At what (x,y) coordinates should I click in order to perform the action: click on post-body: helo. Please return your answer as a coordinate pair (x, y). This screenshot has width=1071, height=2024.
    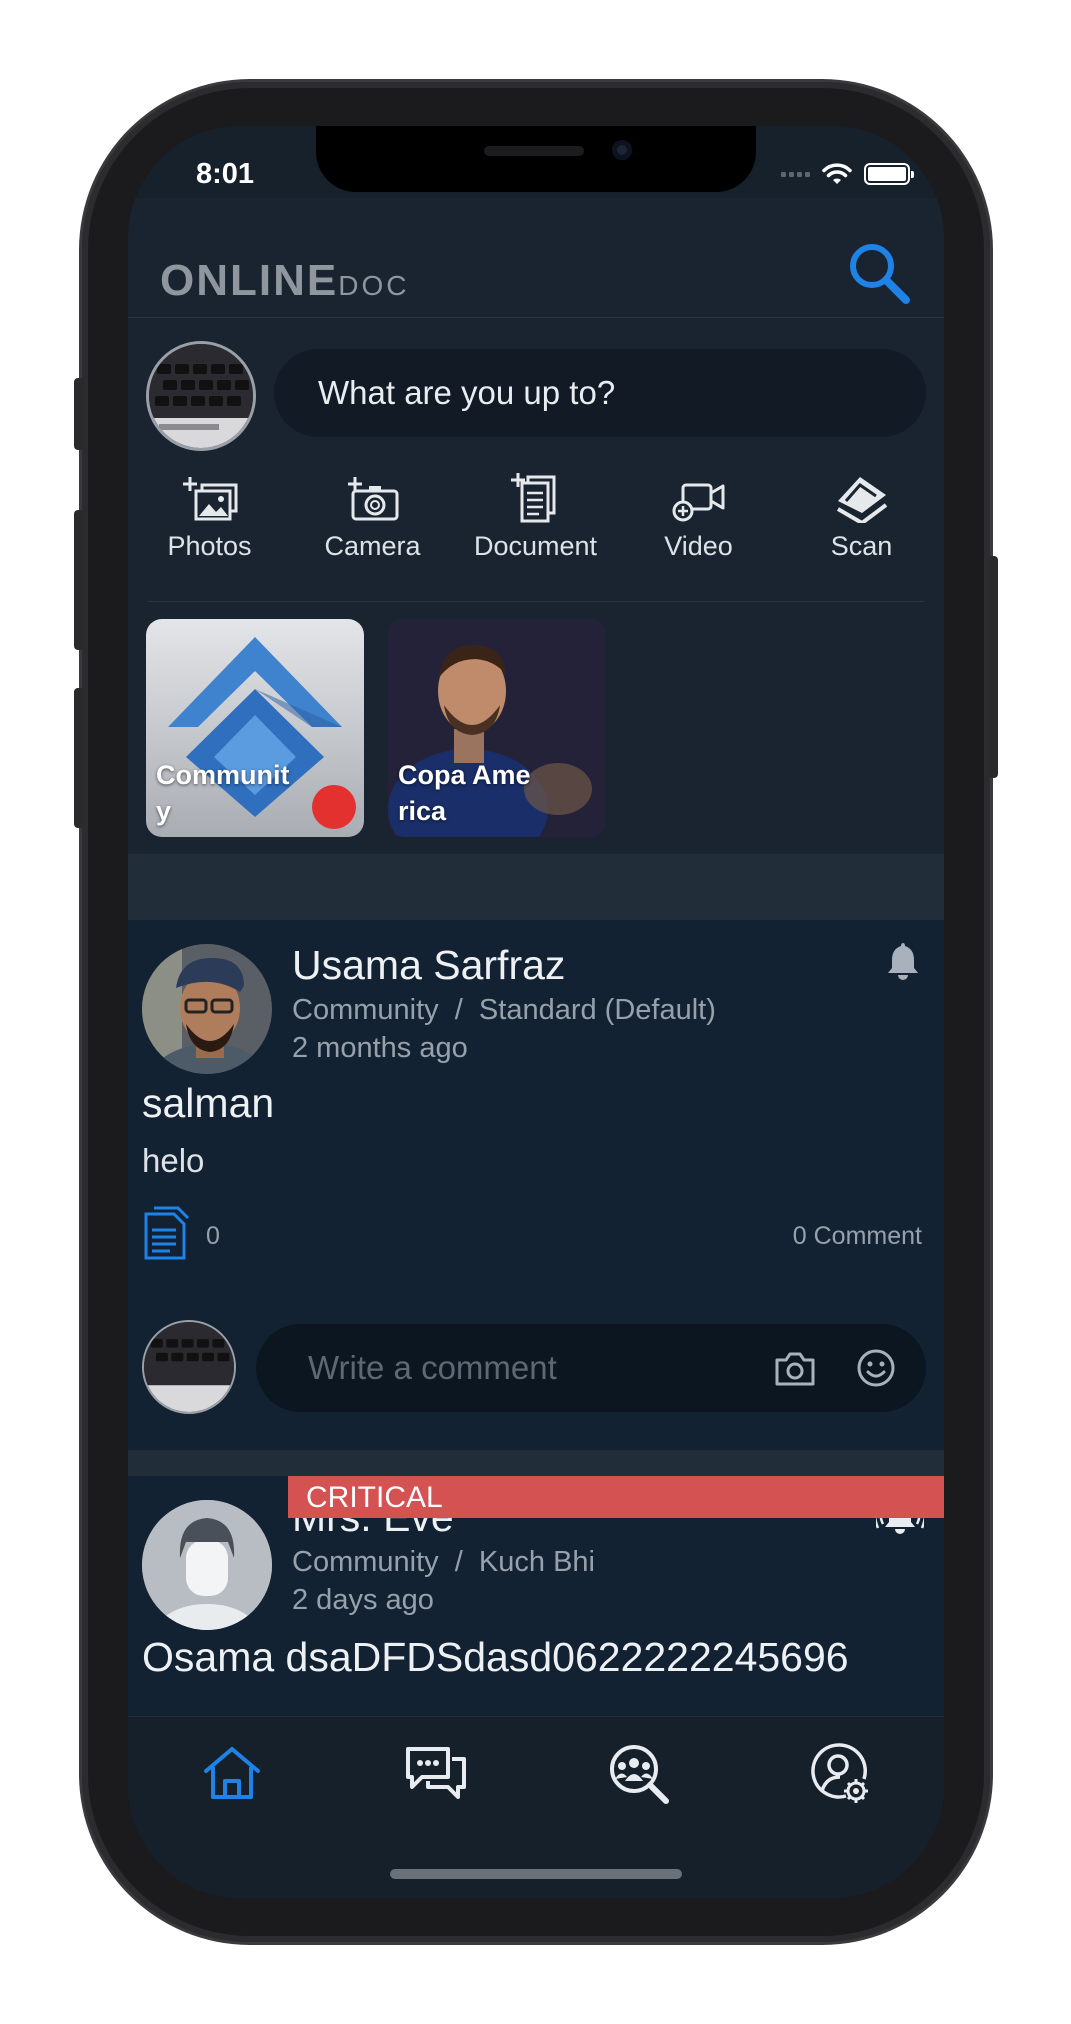
    Looking at the image, I should click on (173, 1160).